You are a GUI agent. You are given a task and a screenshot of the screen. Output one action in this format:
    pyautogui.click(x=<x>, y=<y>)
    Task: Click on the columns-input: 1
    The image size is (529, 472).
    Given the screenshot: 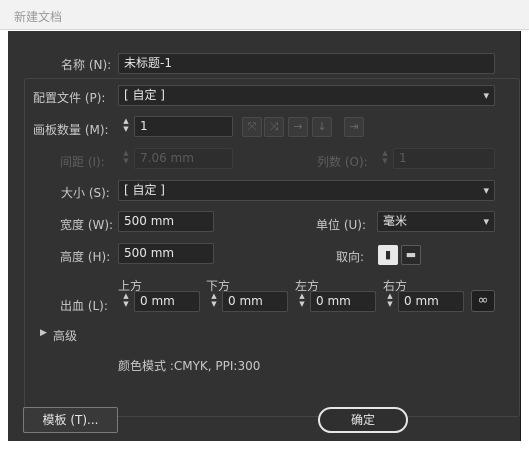 What is the action you would take?
    pyautogui.click(x=444, y=158)
    